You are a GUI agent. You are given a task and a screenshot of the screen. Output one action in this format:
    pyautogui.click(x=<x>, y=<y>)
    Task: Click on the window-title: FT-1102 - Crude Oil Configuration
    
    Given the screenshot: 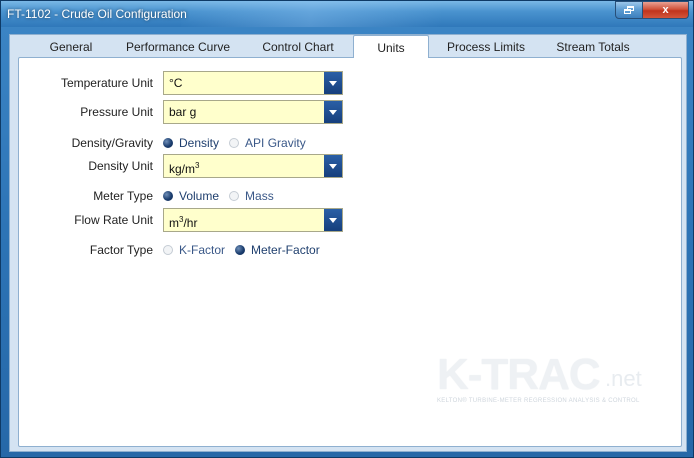 What is the action you would take?
    pyautogui.click(x=97, y=14)
    